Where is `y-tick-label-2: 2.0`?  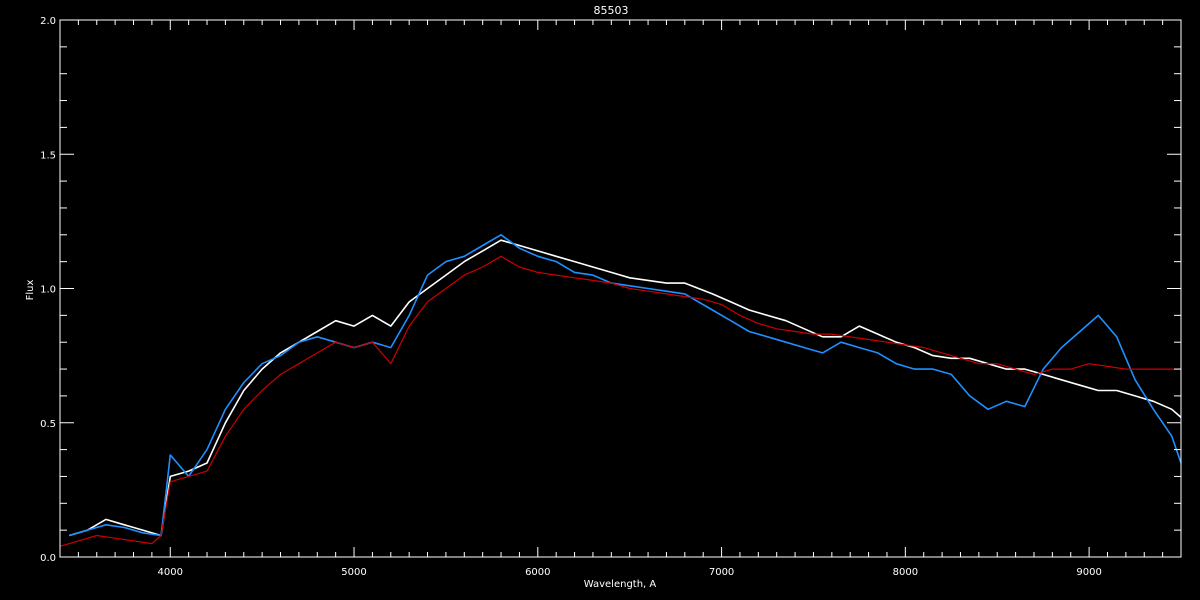
y-tick-label-2: 2.0 is located at coordinates (48, 21).